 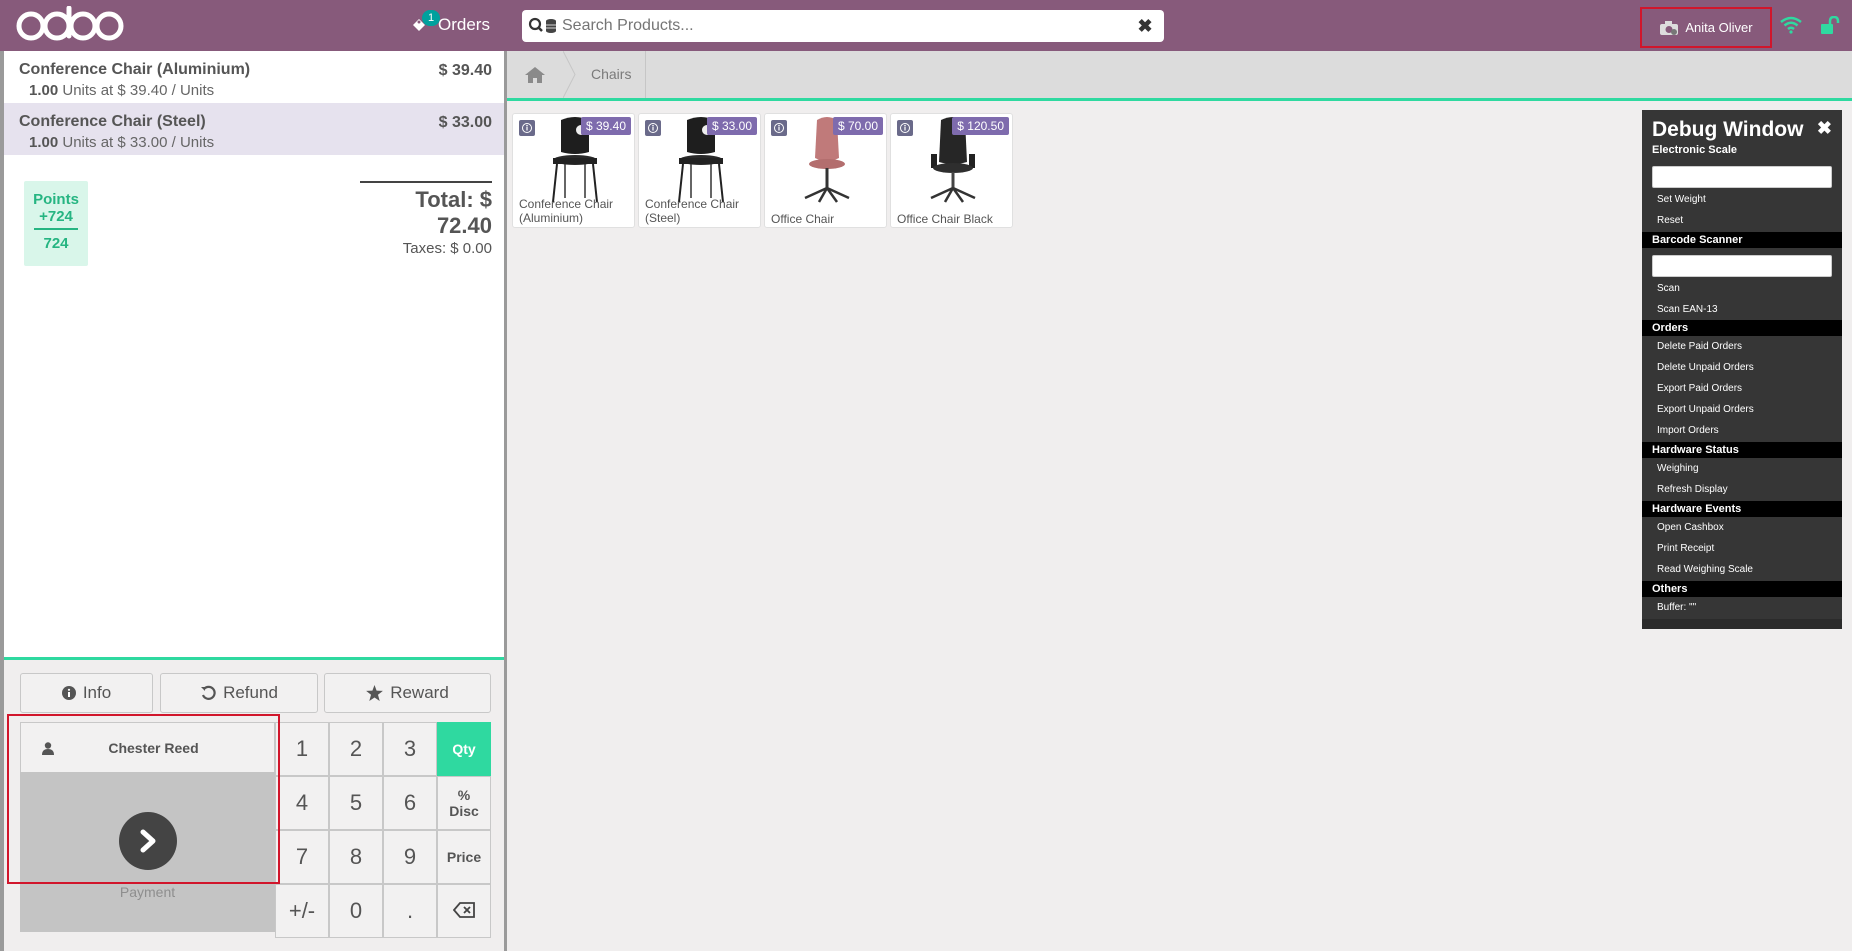 I want to click on reward-label: Reward, so click(x=419, y=692).